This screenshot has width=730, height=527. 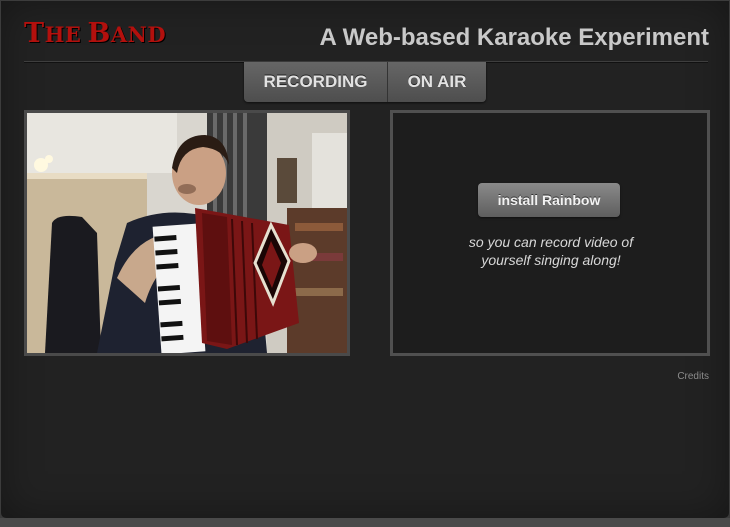 I want to click on mode-tabs: RECORDING ON AIR, so click(x=365, y=82).